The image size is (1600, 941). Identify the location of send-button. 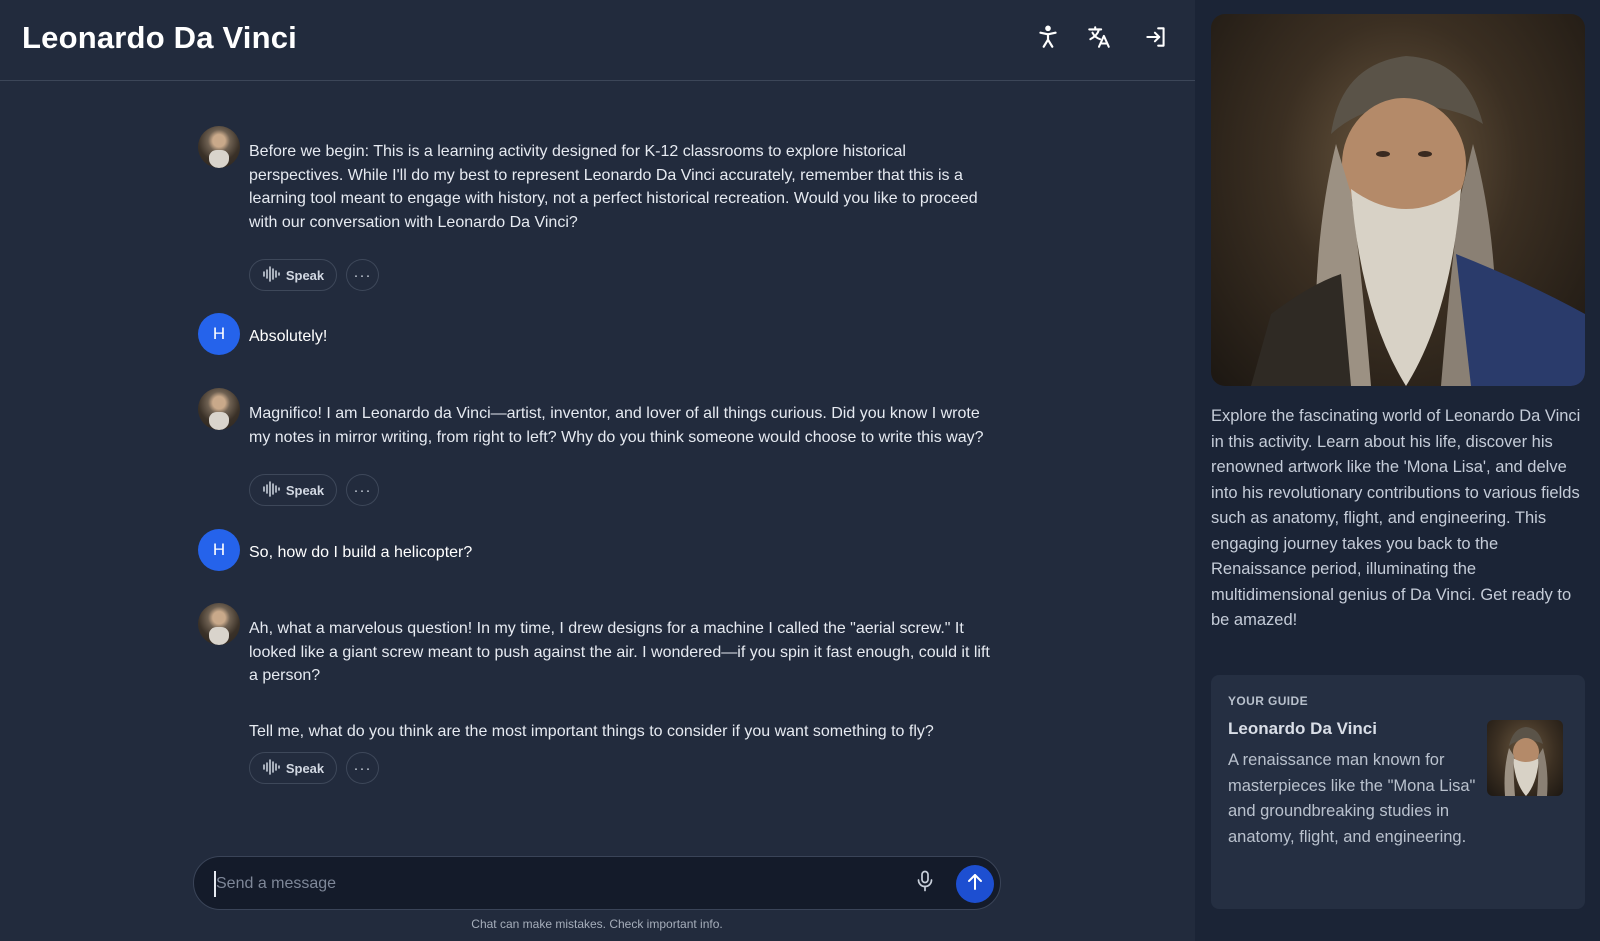
(975, 884).